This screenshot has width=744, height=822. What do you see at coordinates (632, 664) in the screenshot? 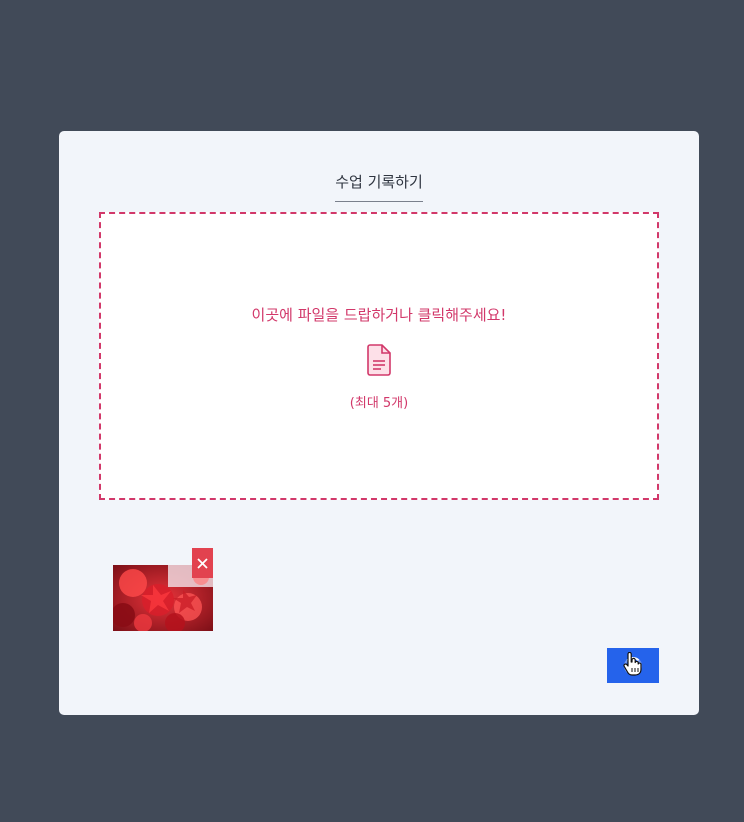
I see `hand-pointer-cursor-icon` at bounding box center [632, 664].